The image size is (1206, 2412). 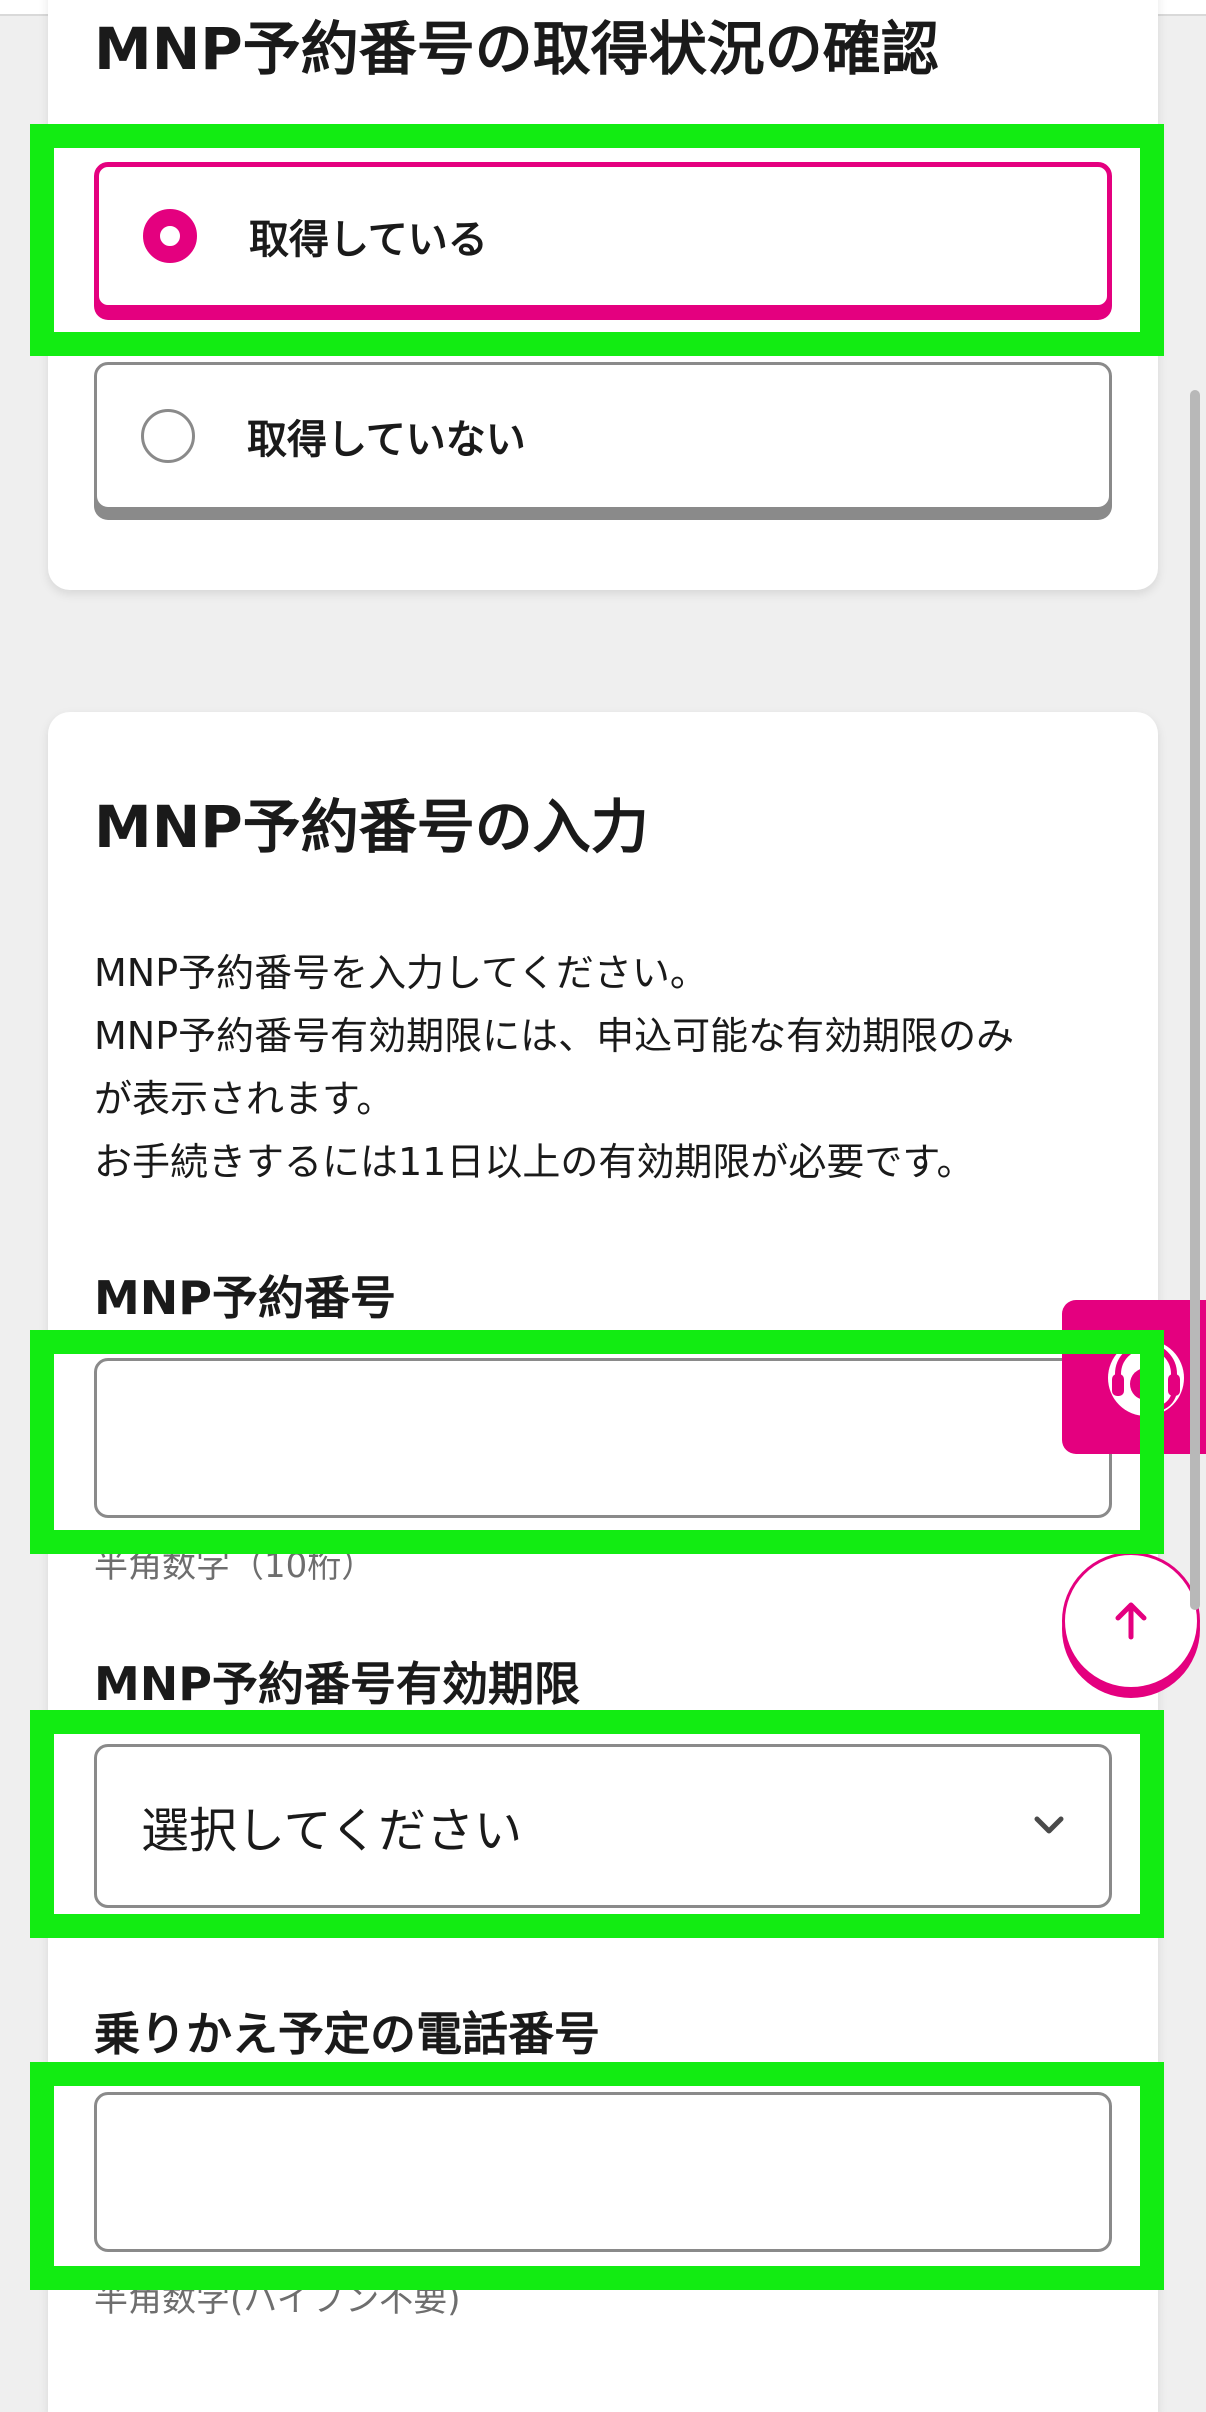 I want to click on description-line: お手続きするには11日以上の有効期限が必要です。, so click(x=534, y=1162).